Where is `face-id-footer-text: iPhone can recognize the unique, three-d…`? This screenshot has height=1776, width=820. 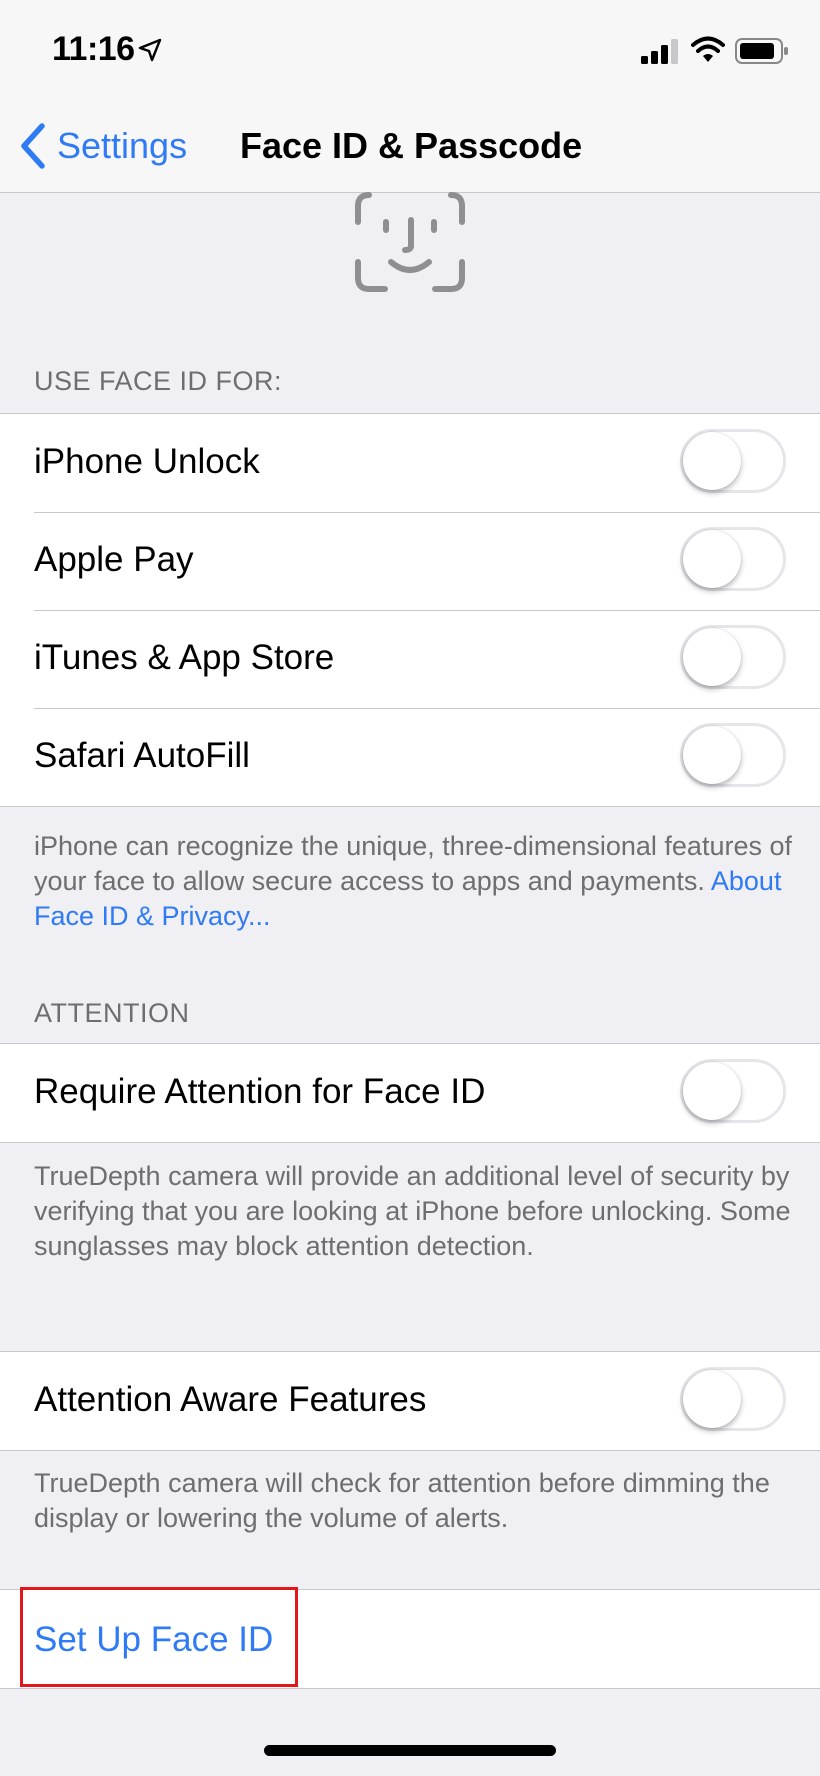 face-id-footer-text: iPhone can recognize the unique, three-d… is located at coordinates (413, 863).